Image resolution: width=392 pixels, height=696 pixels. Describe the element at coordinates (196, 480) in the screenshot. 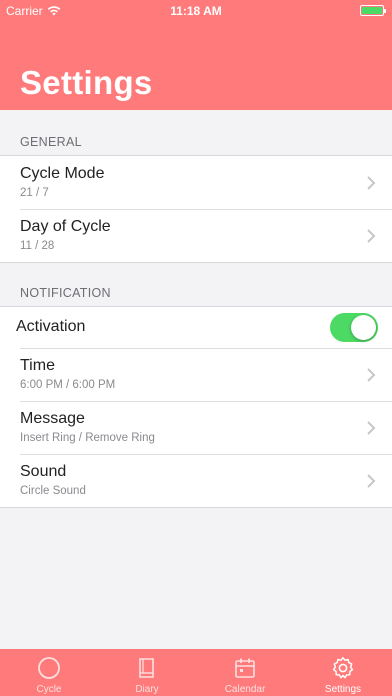

I see `sound-row: Sound Circle Sound` at that location.